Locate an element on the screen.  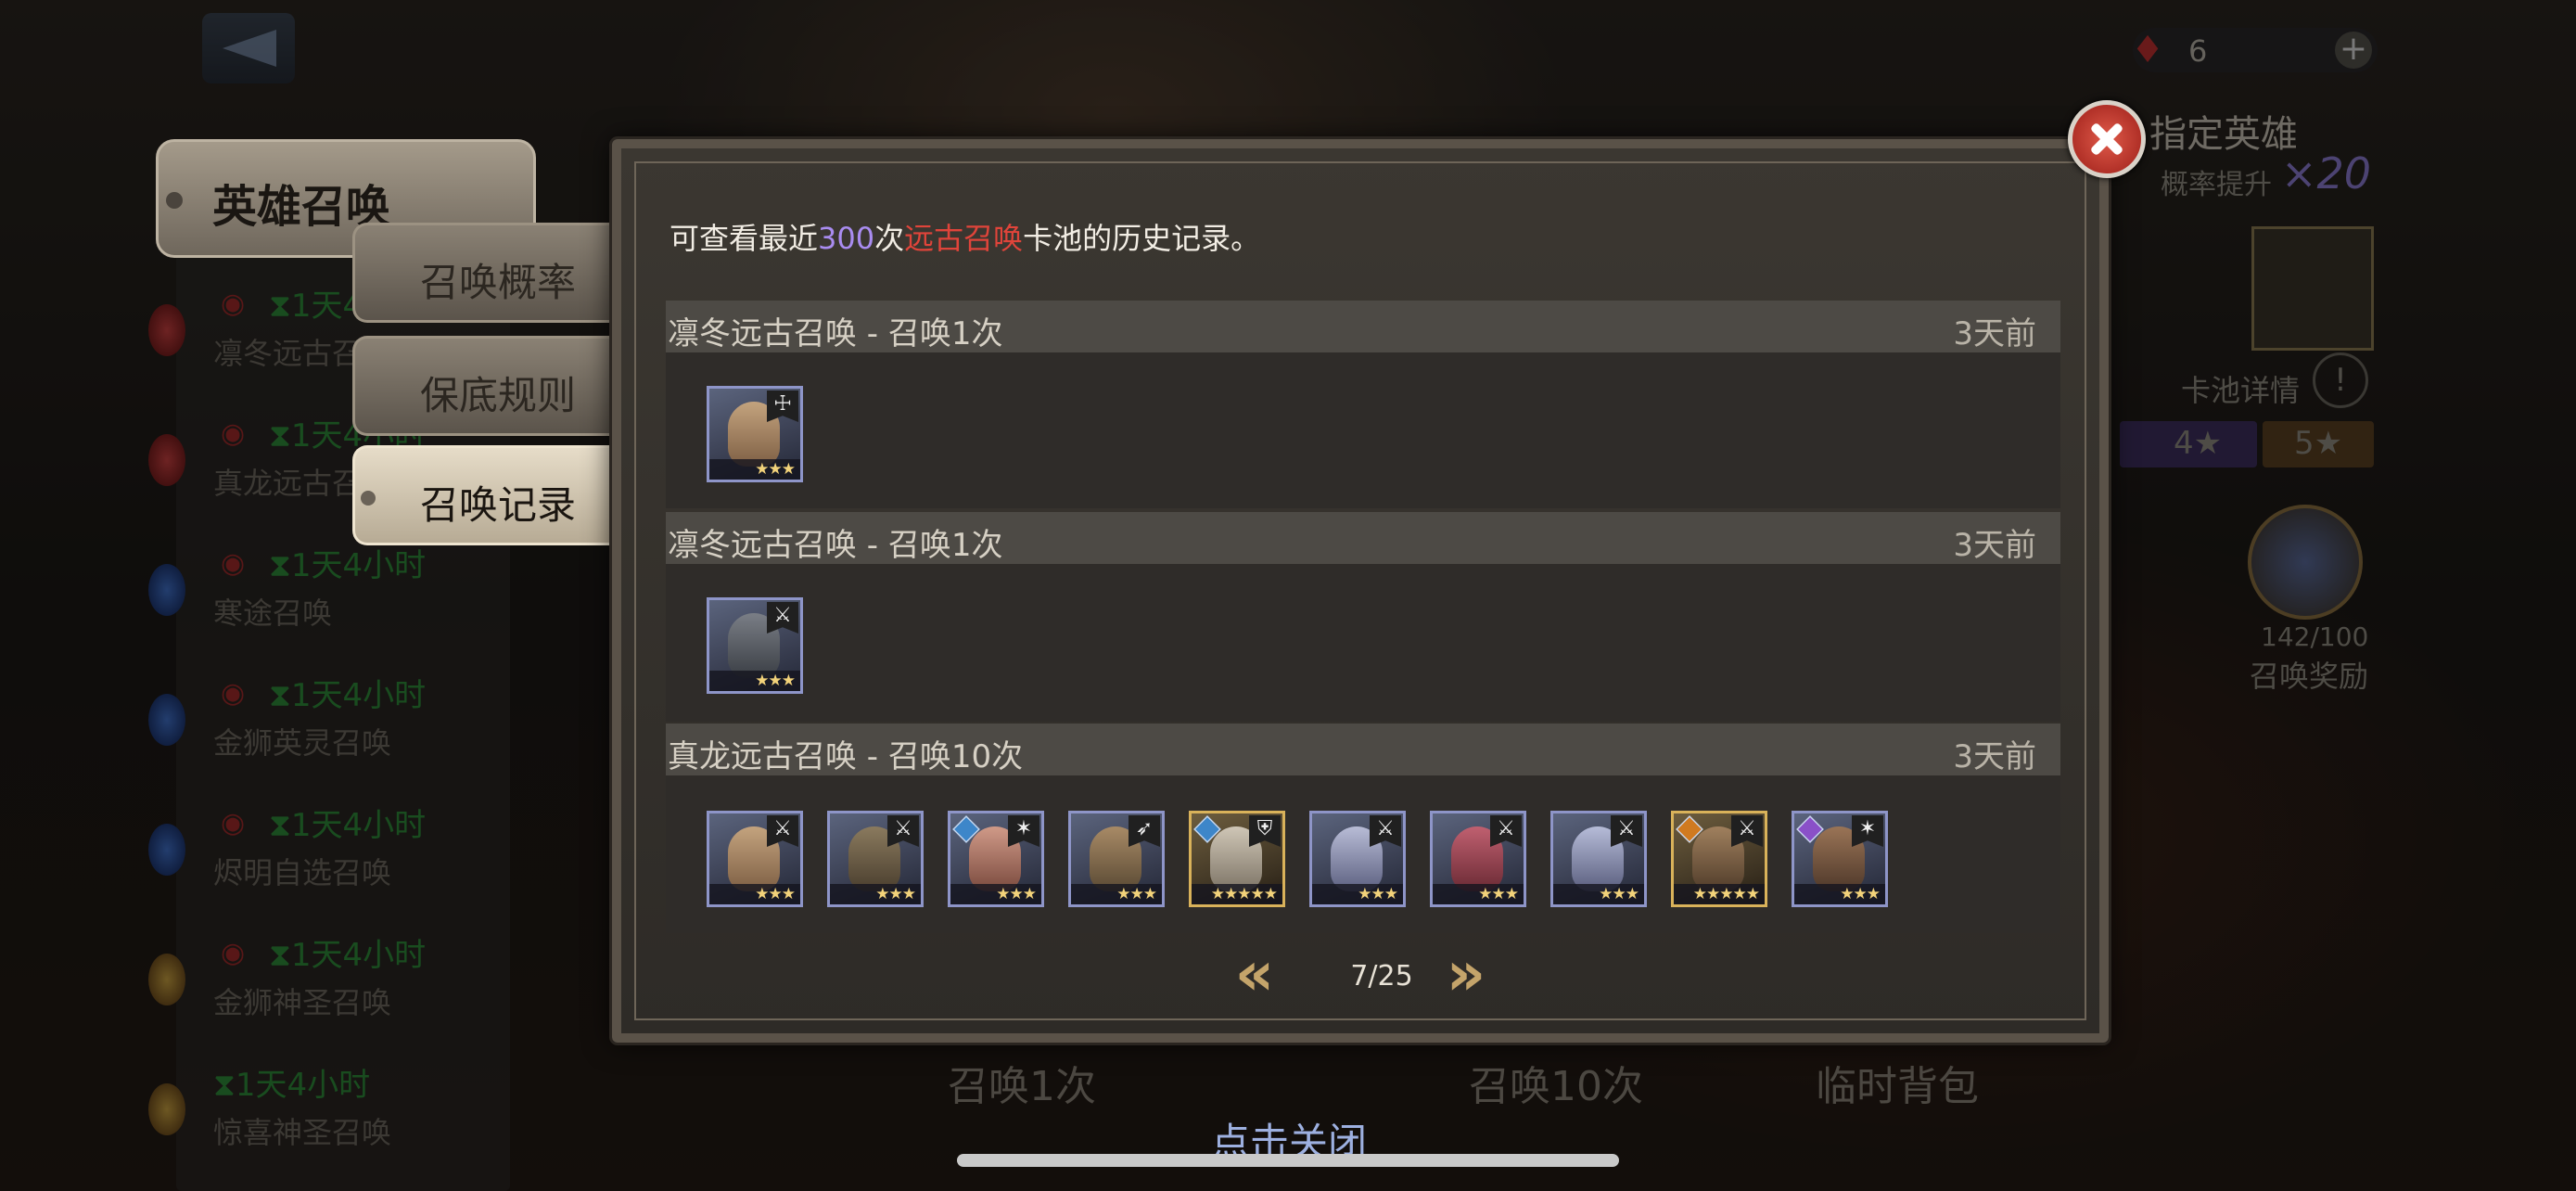
shield-class-icon: ⛨ is located at coordinates (1265, 831).